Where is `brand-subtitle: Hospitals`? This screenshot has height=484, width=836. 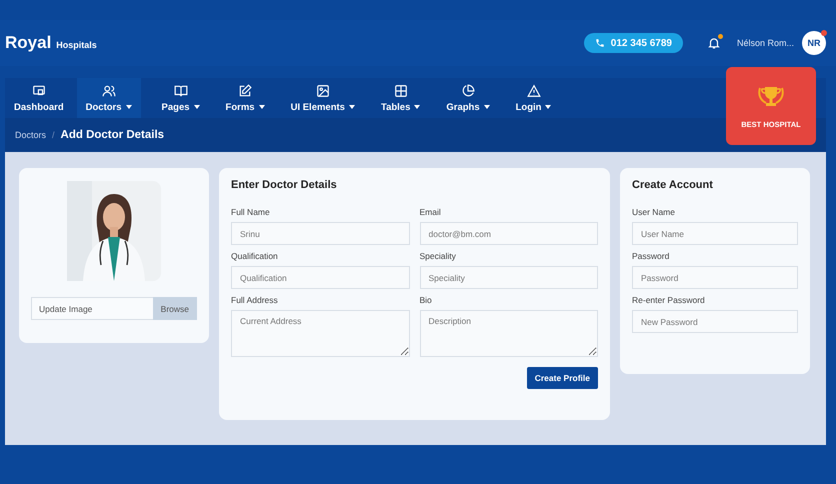 brand-subtitle: Hospitals is located at coordinates (76, 45).